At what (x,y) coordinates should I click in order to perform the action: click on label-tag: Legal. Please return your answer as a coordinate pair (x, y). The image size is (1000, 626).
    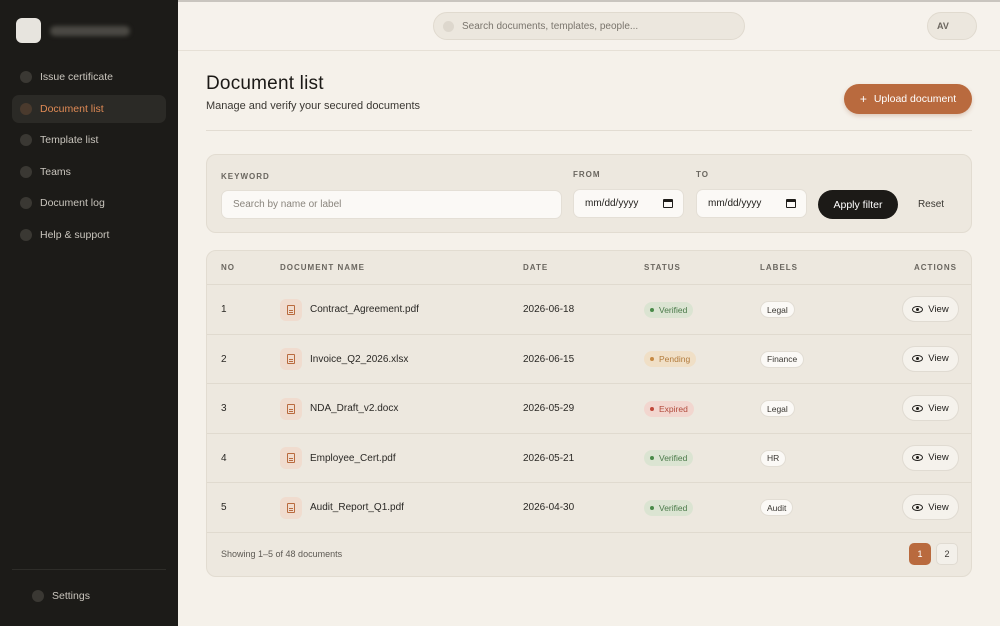
    Looking at the image, I should click on (777, 408).